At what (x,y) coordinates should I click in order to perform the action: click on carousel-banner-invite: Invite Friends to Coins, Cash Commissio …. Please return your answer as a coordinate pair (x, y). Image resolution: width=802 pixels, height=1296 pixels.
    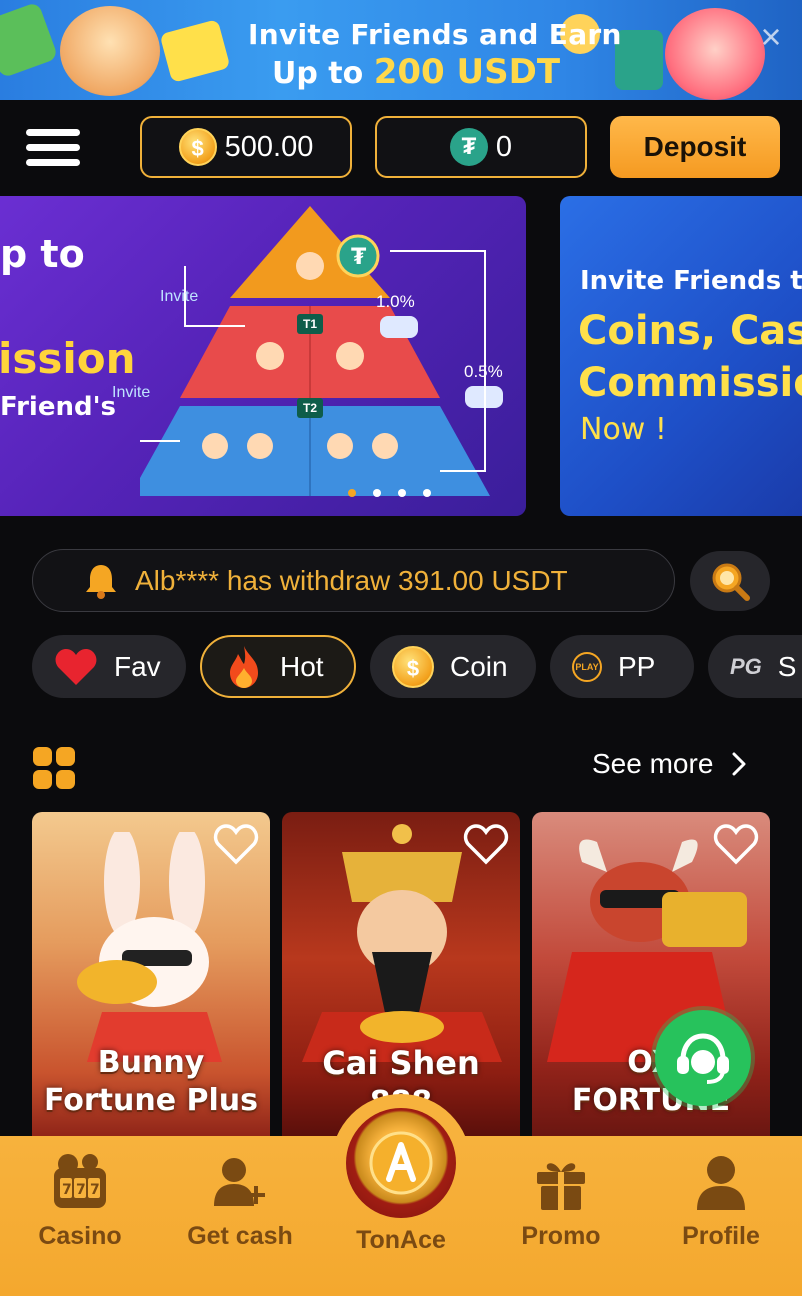
    Looking at the image, I should click on (681, 356).